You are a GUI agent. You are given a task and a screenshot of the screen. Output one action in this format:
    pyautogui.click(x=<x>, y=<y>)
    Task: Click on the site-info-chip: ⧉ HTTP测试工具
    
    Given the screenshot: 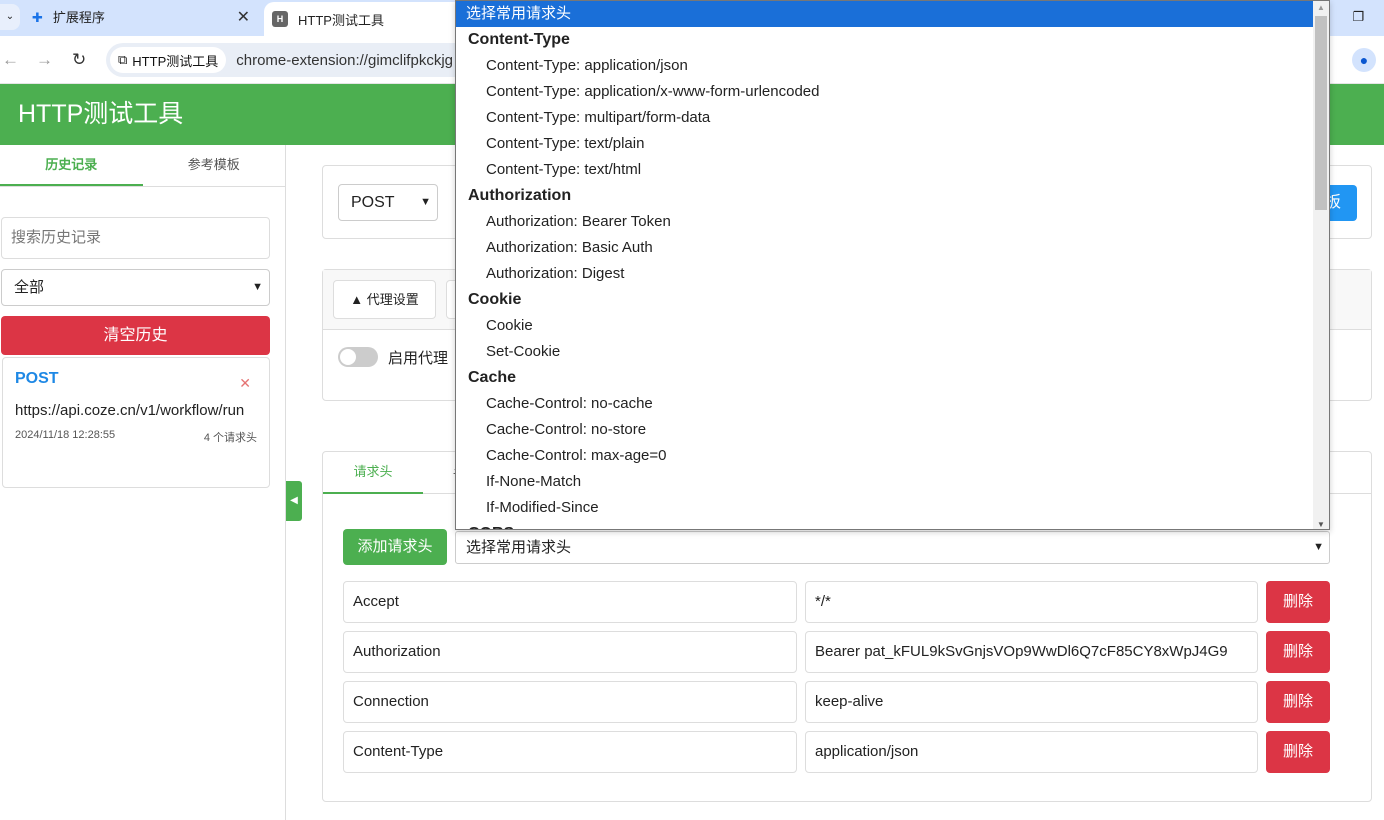 What is the action you would take?
    pyautogui.click(x=168, y=60)
    